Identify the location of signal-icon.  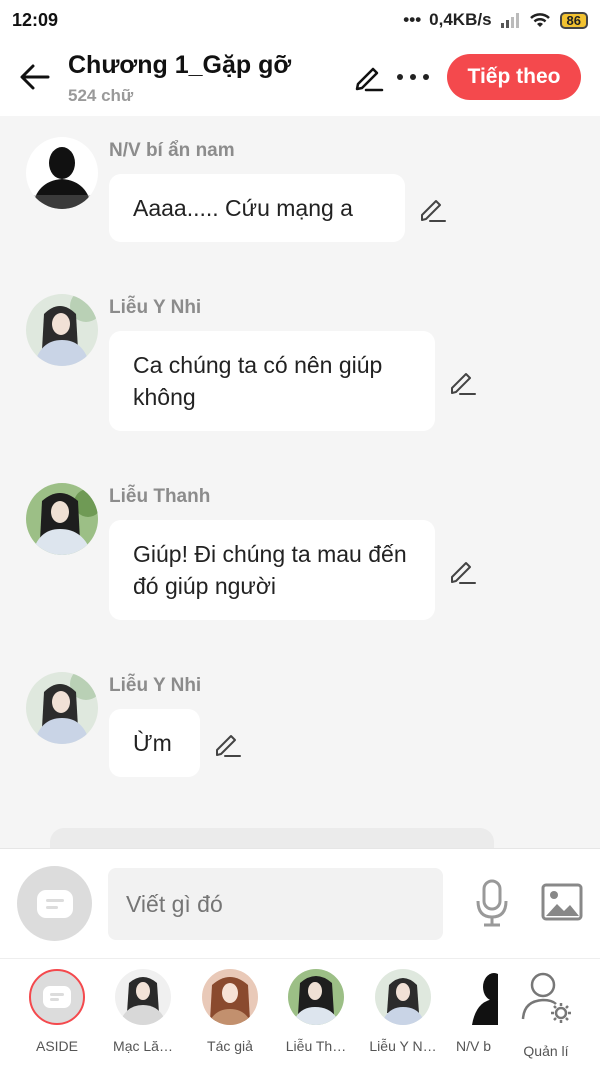
(509, 20).